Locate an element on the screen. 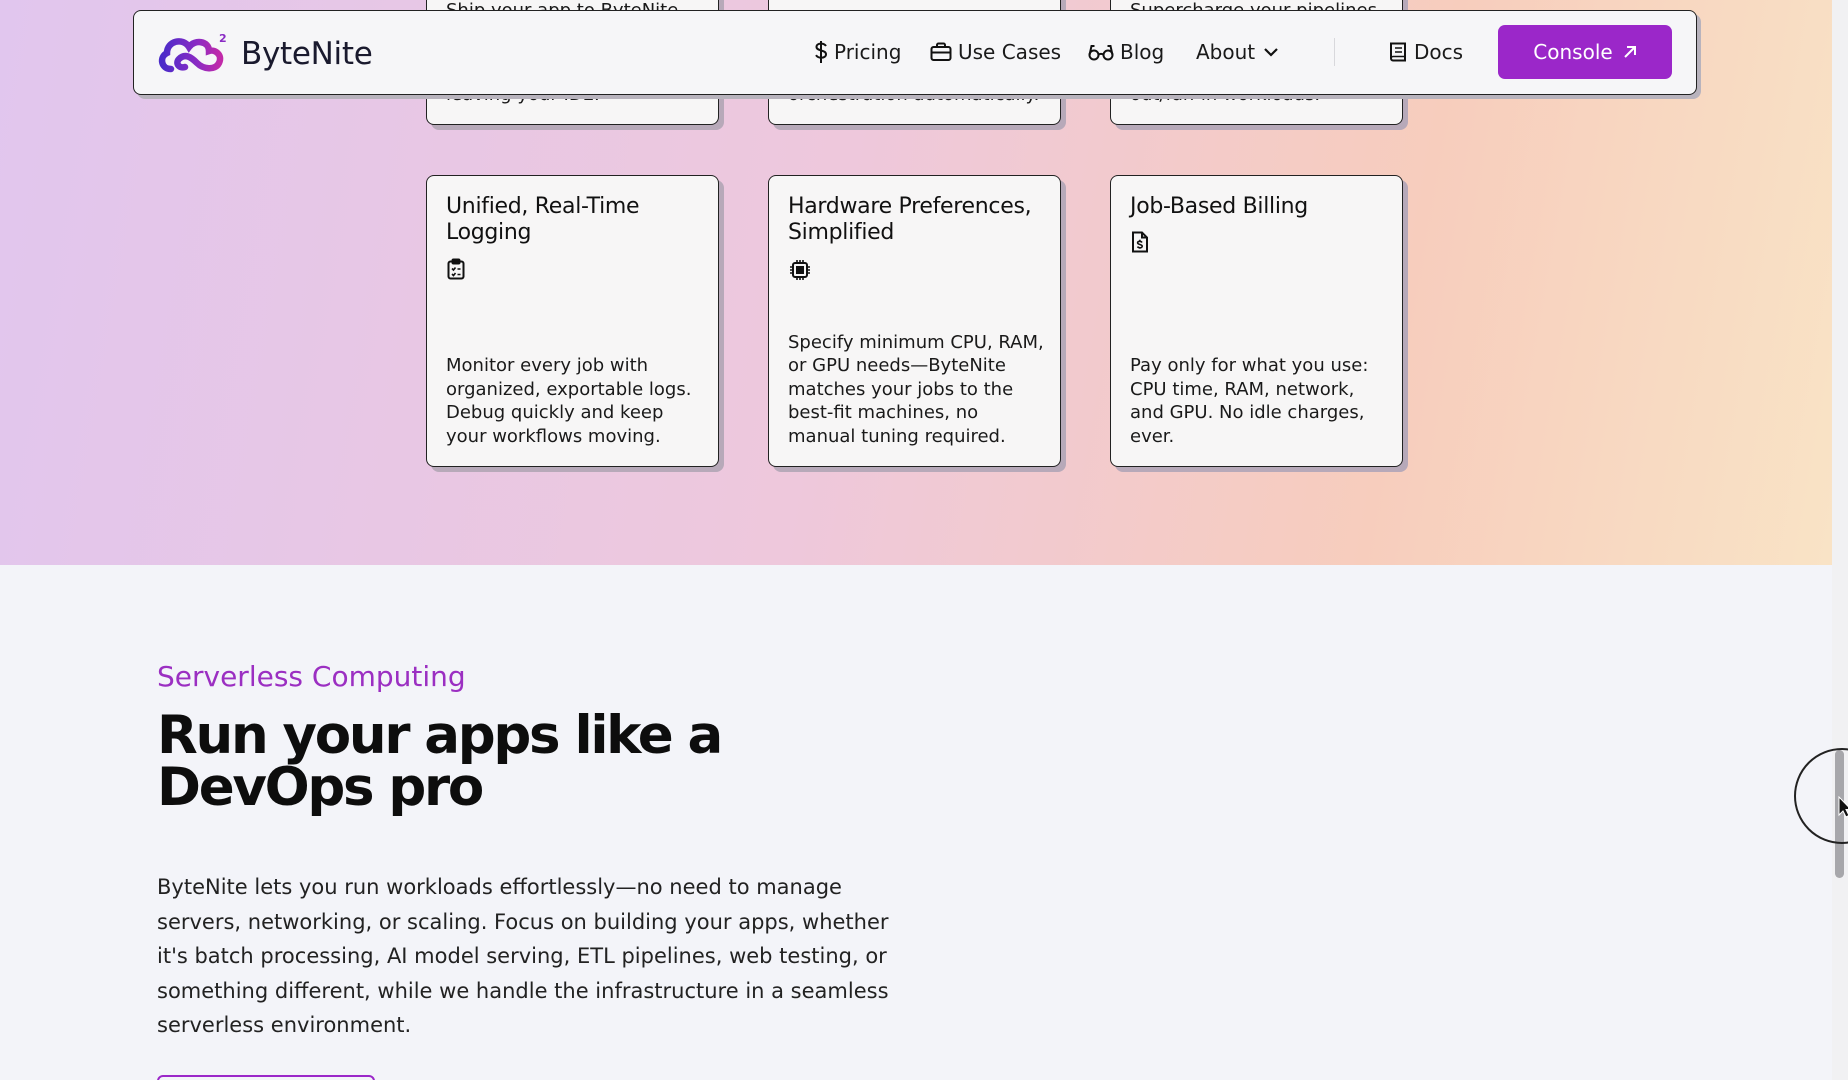 The image size is (1848, 1080). nav-pricing: Pricing is located at coordinates (857, 52).